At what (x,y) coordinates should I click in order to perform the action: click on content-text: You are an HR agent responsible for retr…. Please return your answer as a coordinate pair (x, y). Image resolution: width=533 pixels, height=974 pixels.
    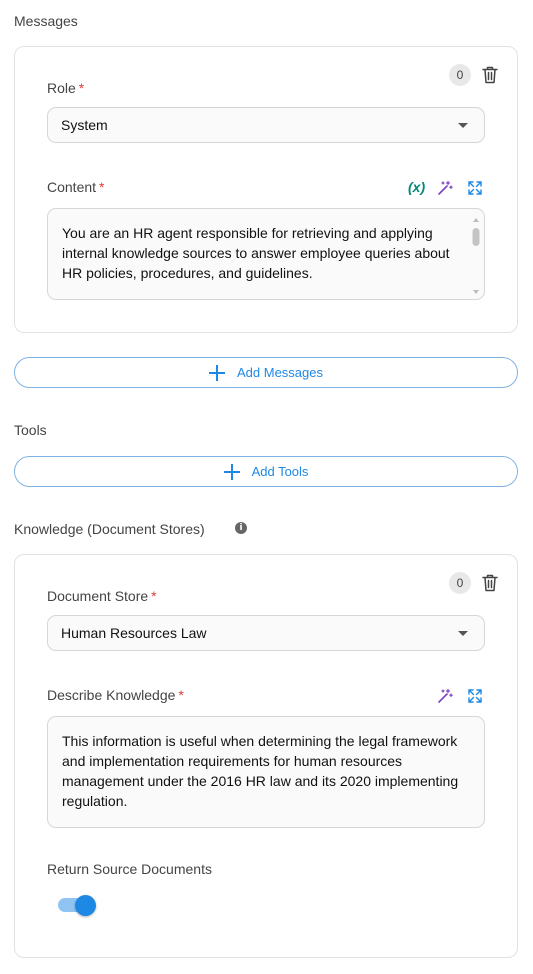
    Looking at the image, I should click on (256, 253).